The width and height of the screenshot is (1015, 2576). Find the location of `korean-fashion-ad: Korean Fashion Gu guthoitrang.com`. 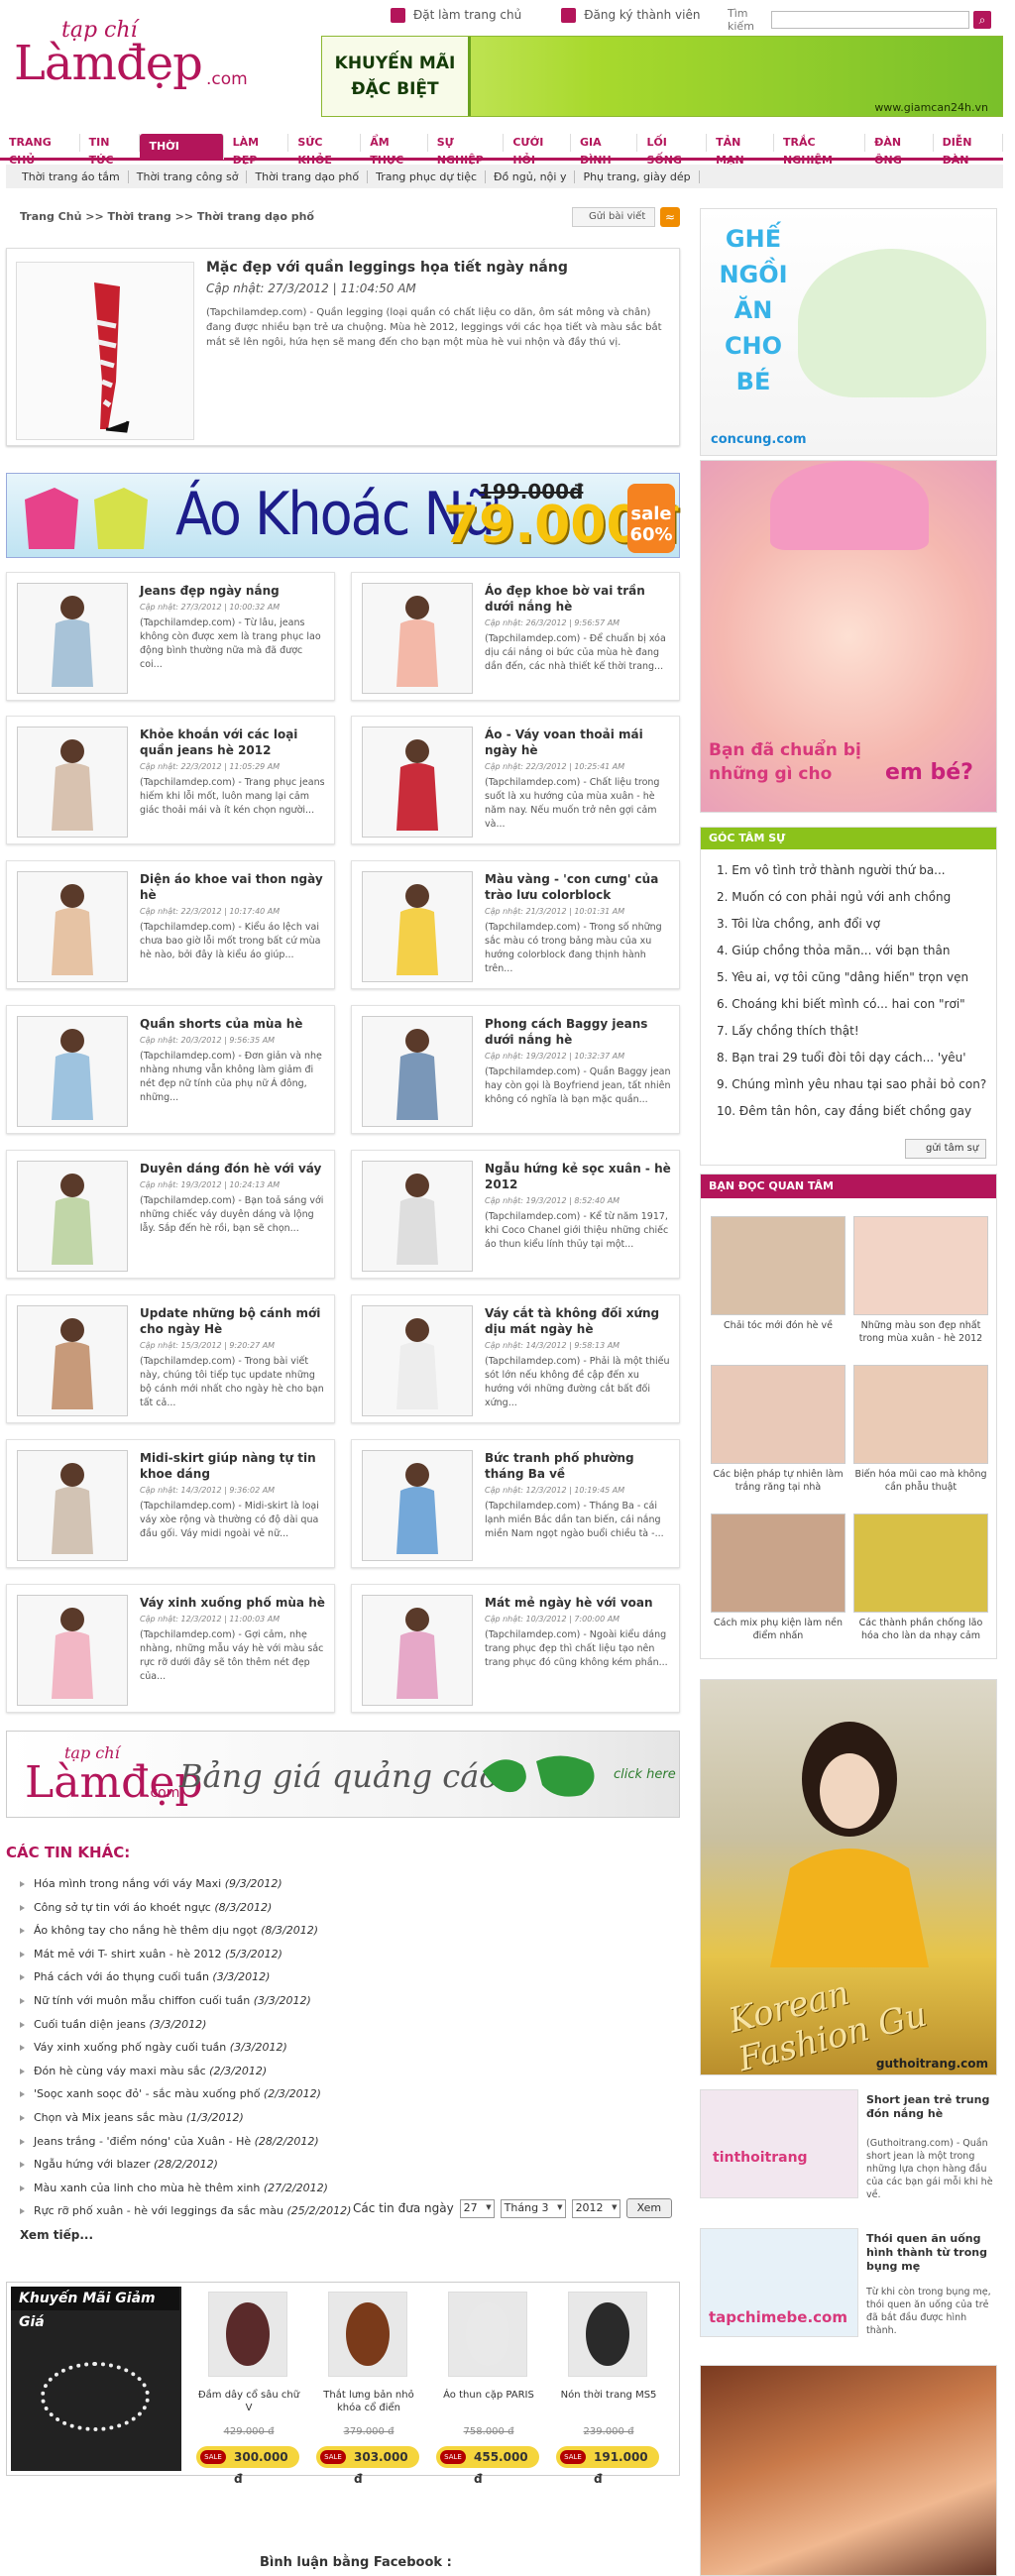

korean-fashion-ad: Korean Fashion Gu guthoitrang.com is located at coordinates (848, 1879).